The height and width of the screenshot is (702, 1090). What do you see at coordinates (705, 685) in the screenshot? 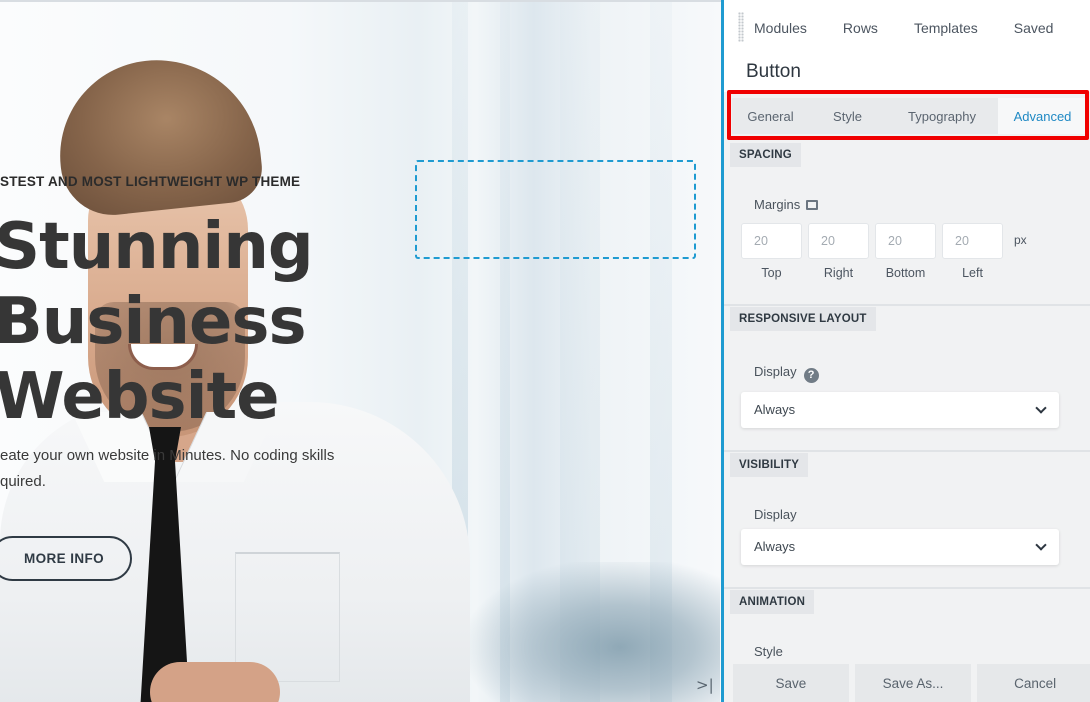
I see `collapse-panel-icon: >|` at bounding box center [705, 685].